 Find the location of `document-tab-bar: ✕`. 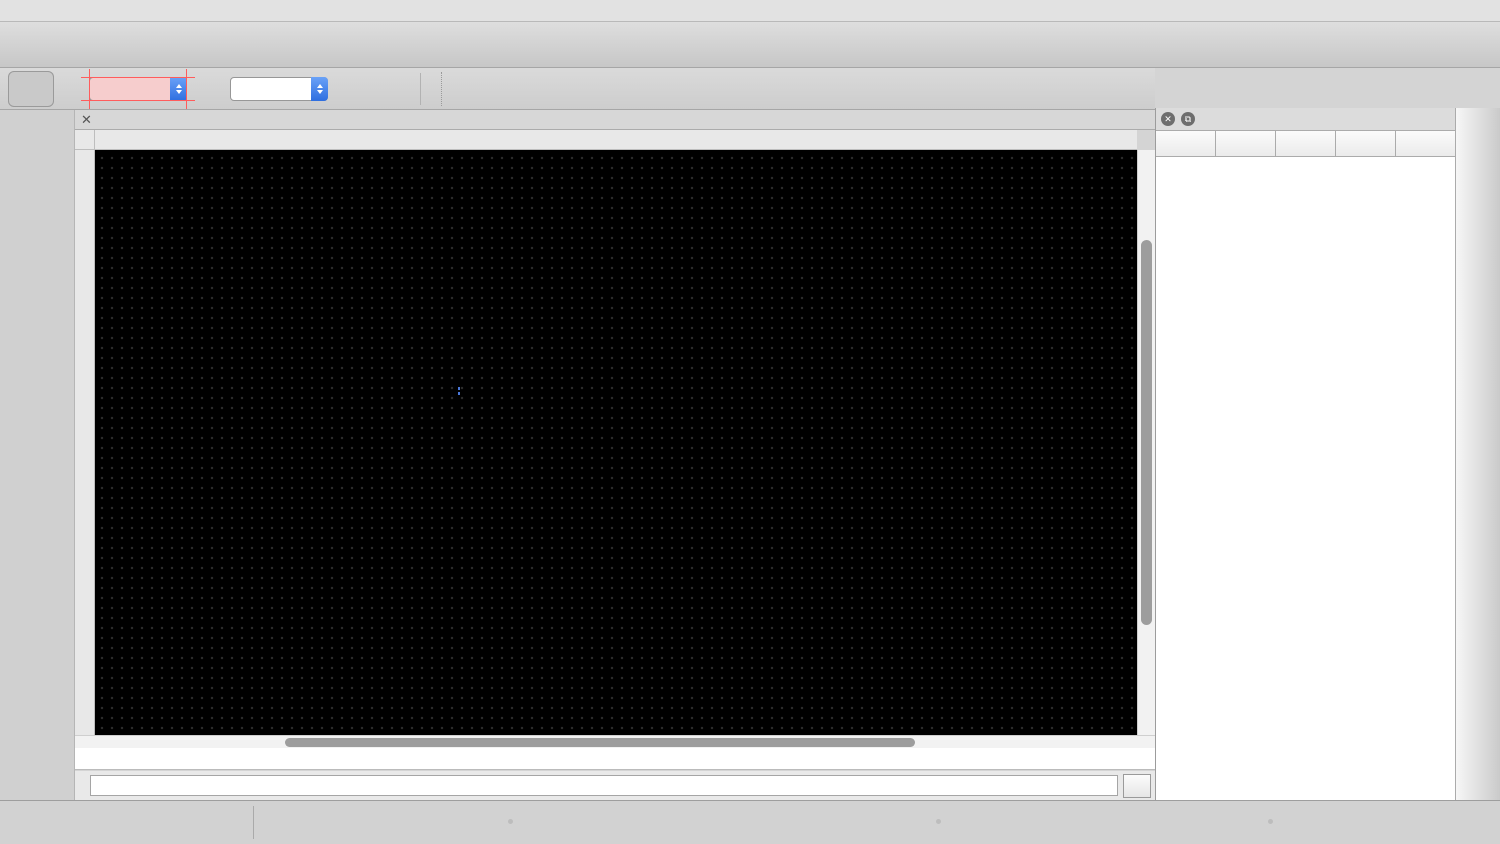

document-tab-bar: ✕ is located at coordinates (615, 120).